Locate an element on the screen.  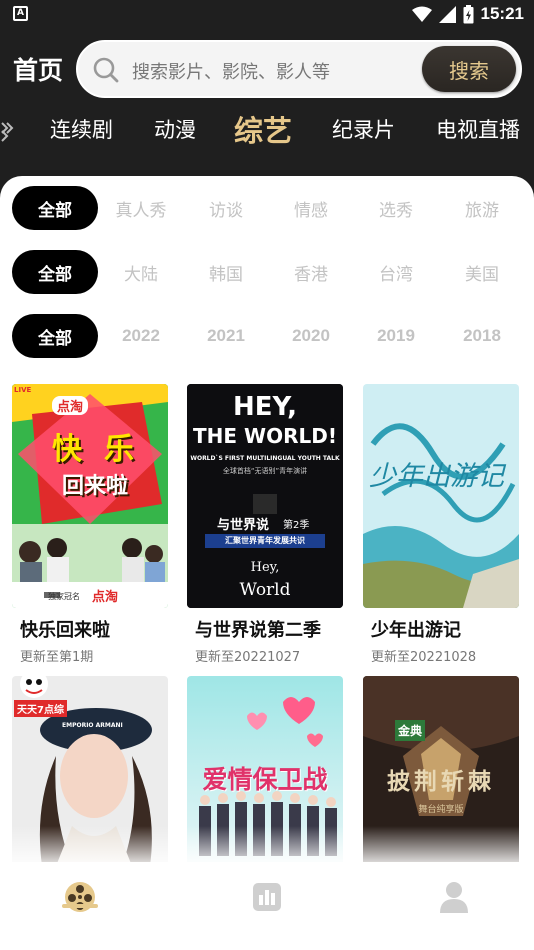
search-input: 搜索影片、影院、影人等 is located at coordinates (231, 71).